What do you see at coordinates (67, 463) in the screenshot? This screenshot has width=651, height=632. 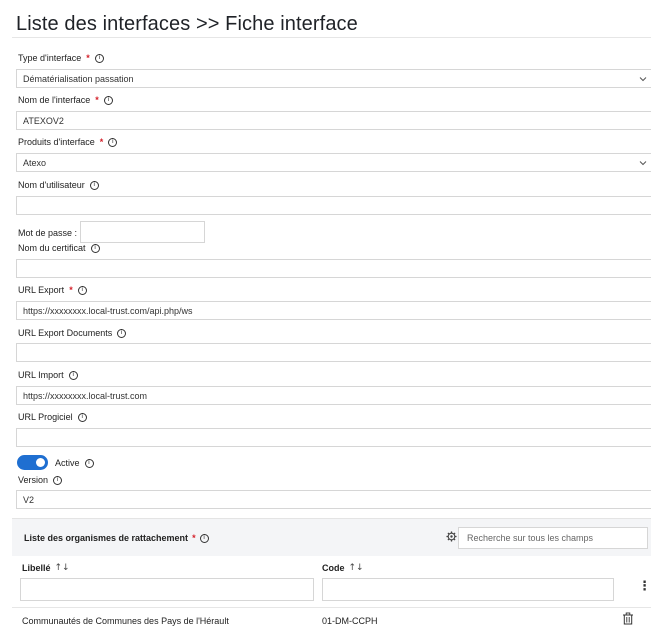 I see `active-label-text: Active` at bounding box center [67, 463].